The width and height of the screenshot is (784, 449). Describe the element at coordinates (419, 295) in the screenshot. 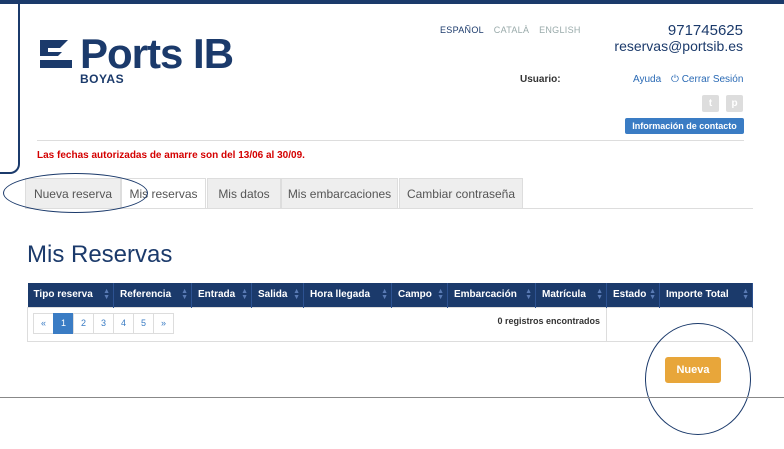

I see `col-campo: Campo ▲ ▼` at that location.